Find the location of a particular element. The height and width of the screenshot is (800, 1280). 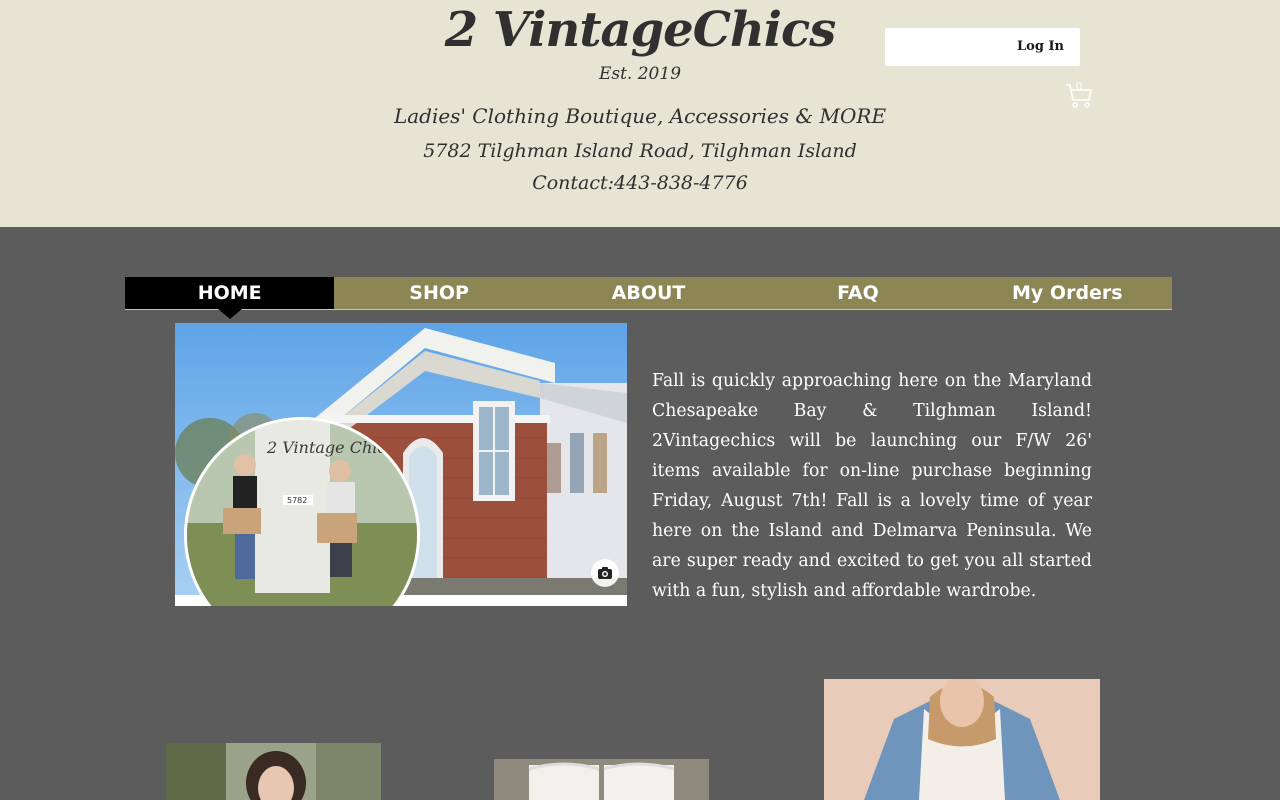

nav-my-orders: My Orders is located at coordinates (1067, 293).